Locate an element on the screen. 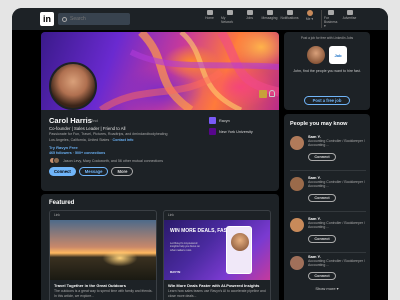 The height and width of the screenshot is (300, 400). phone-mockup is located at coordinates (239, 250).